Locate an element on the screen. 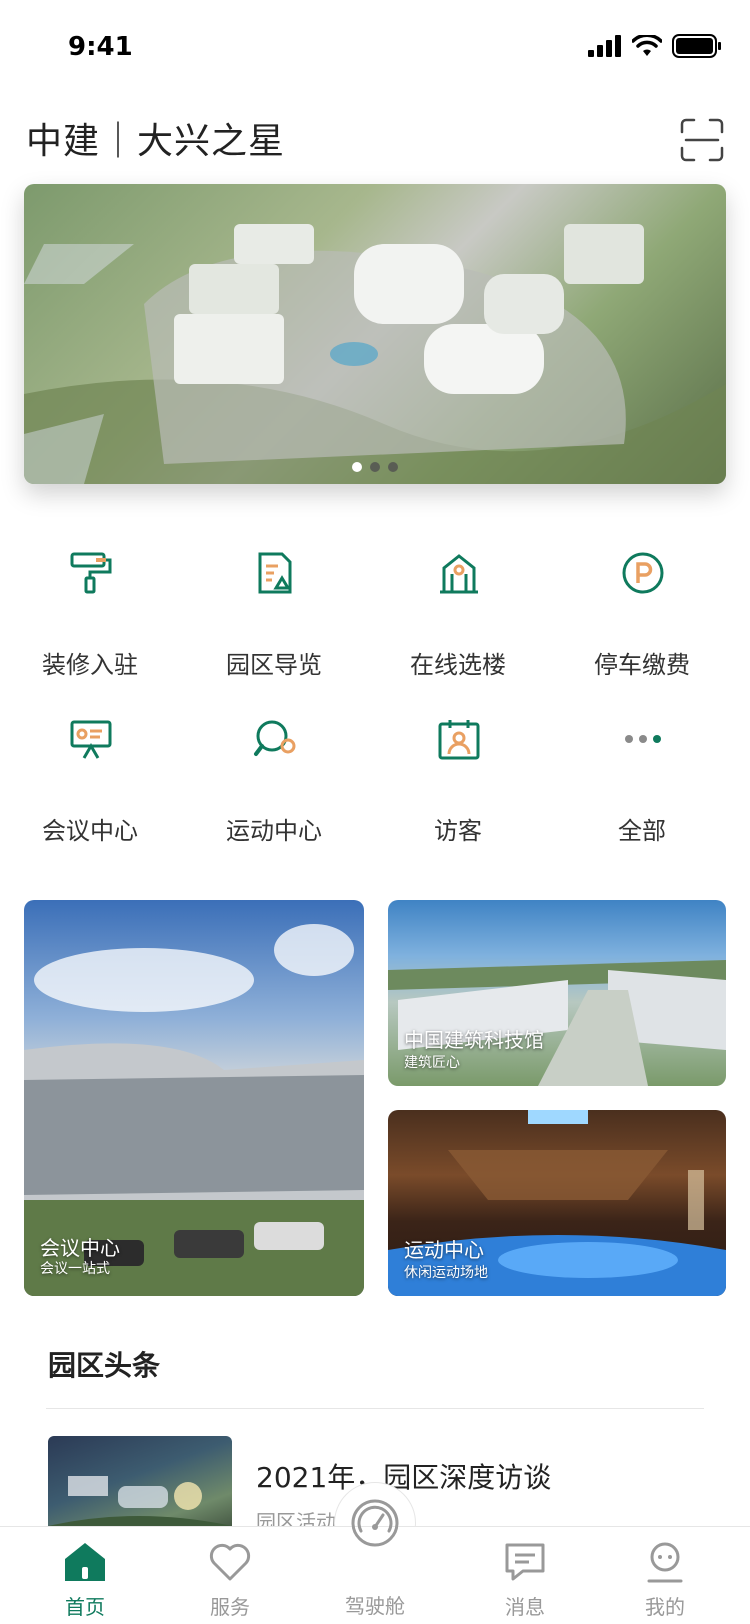  quick-action-visitor: 访客 is located at coordinates (458, 786).